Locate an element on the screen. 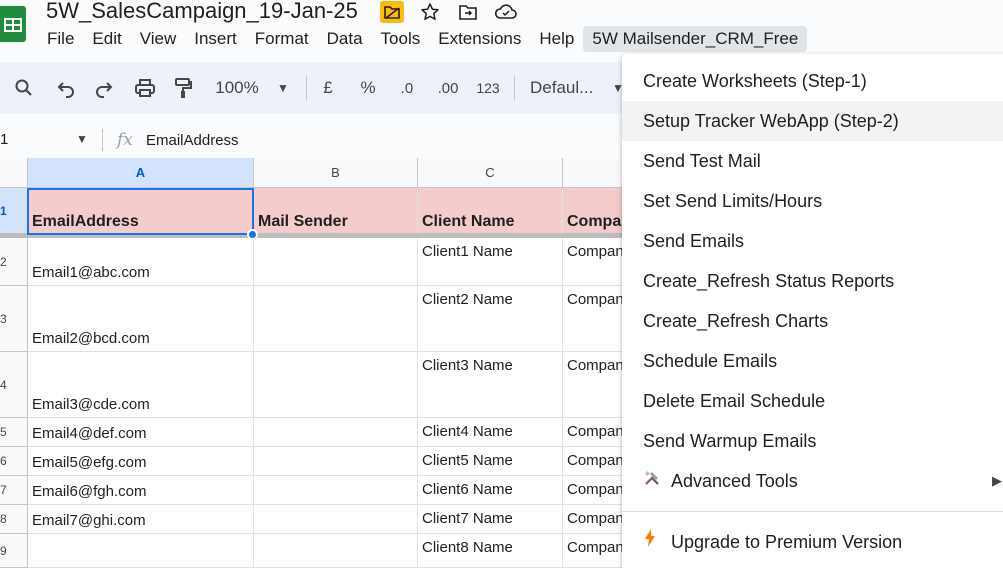  increase-decimal-button: .00 is located at coordinates (448, 88).